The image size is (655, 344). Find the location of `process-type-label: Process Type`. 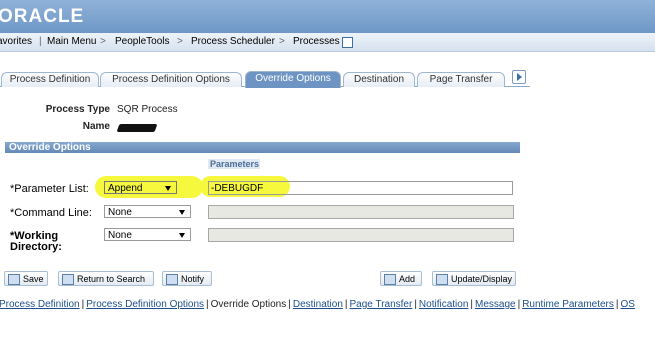

process-type-label: Process Type is located at coordinates (77, 109).